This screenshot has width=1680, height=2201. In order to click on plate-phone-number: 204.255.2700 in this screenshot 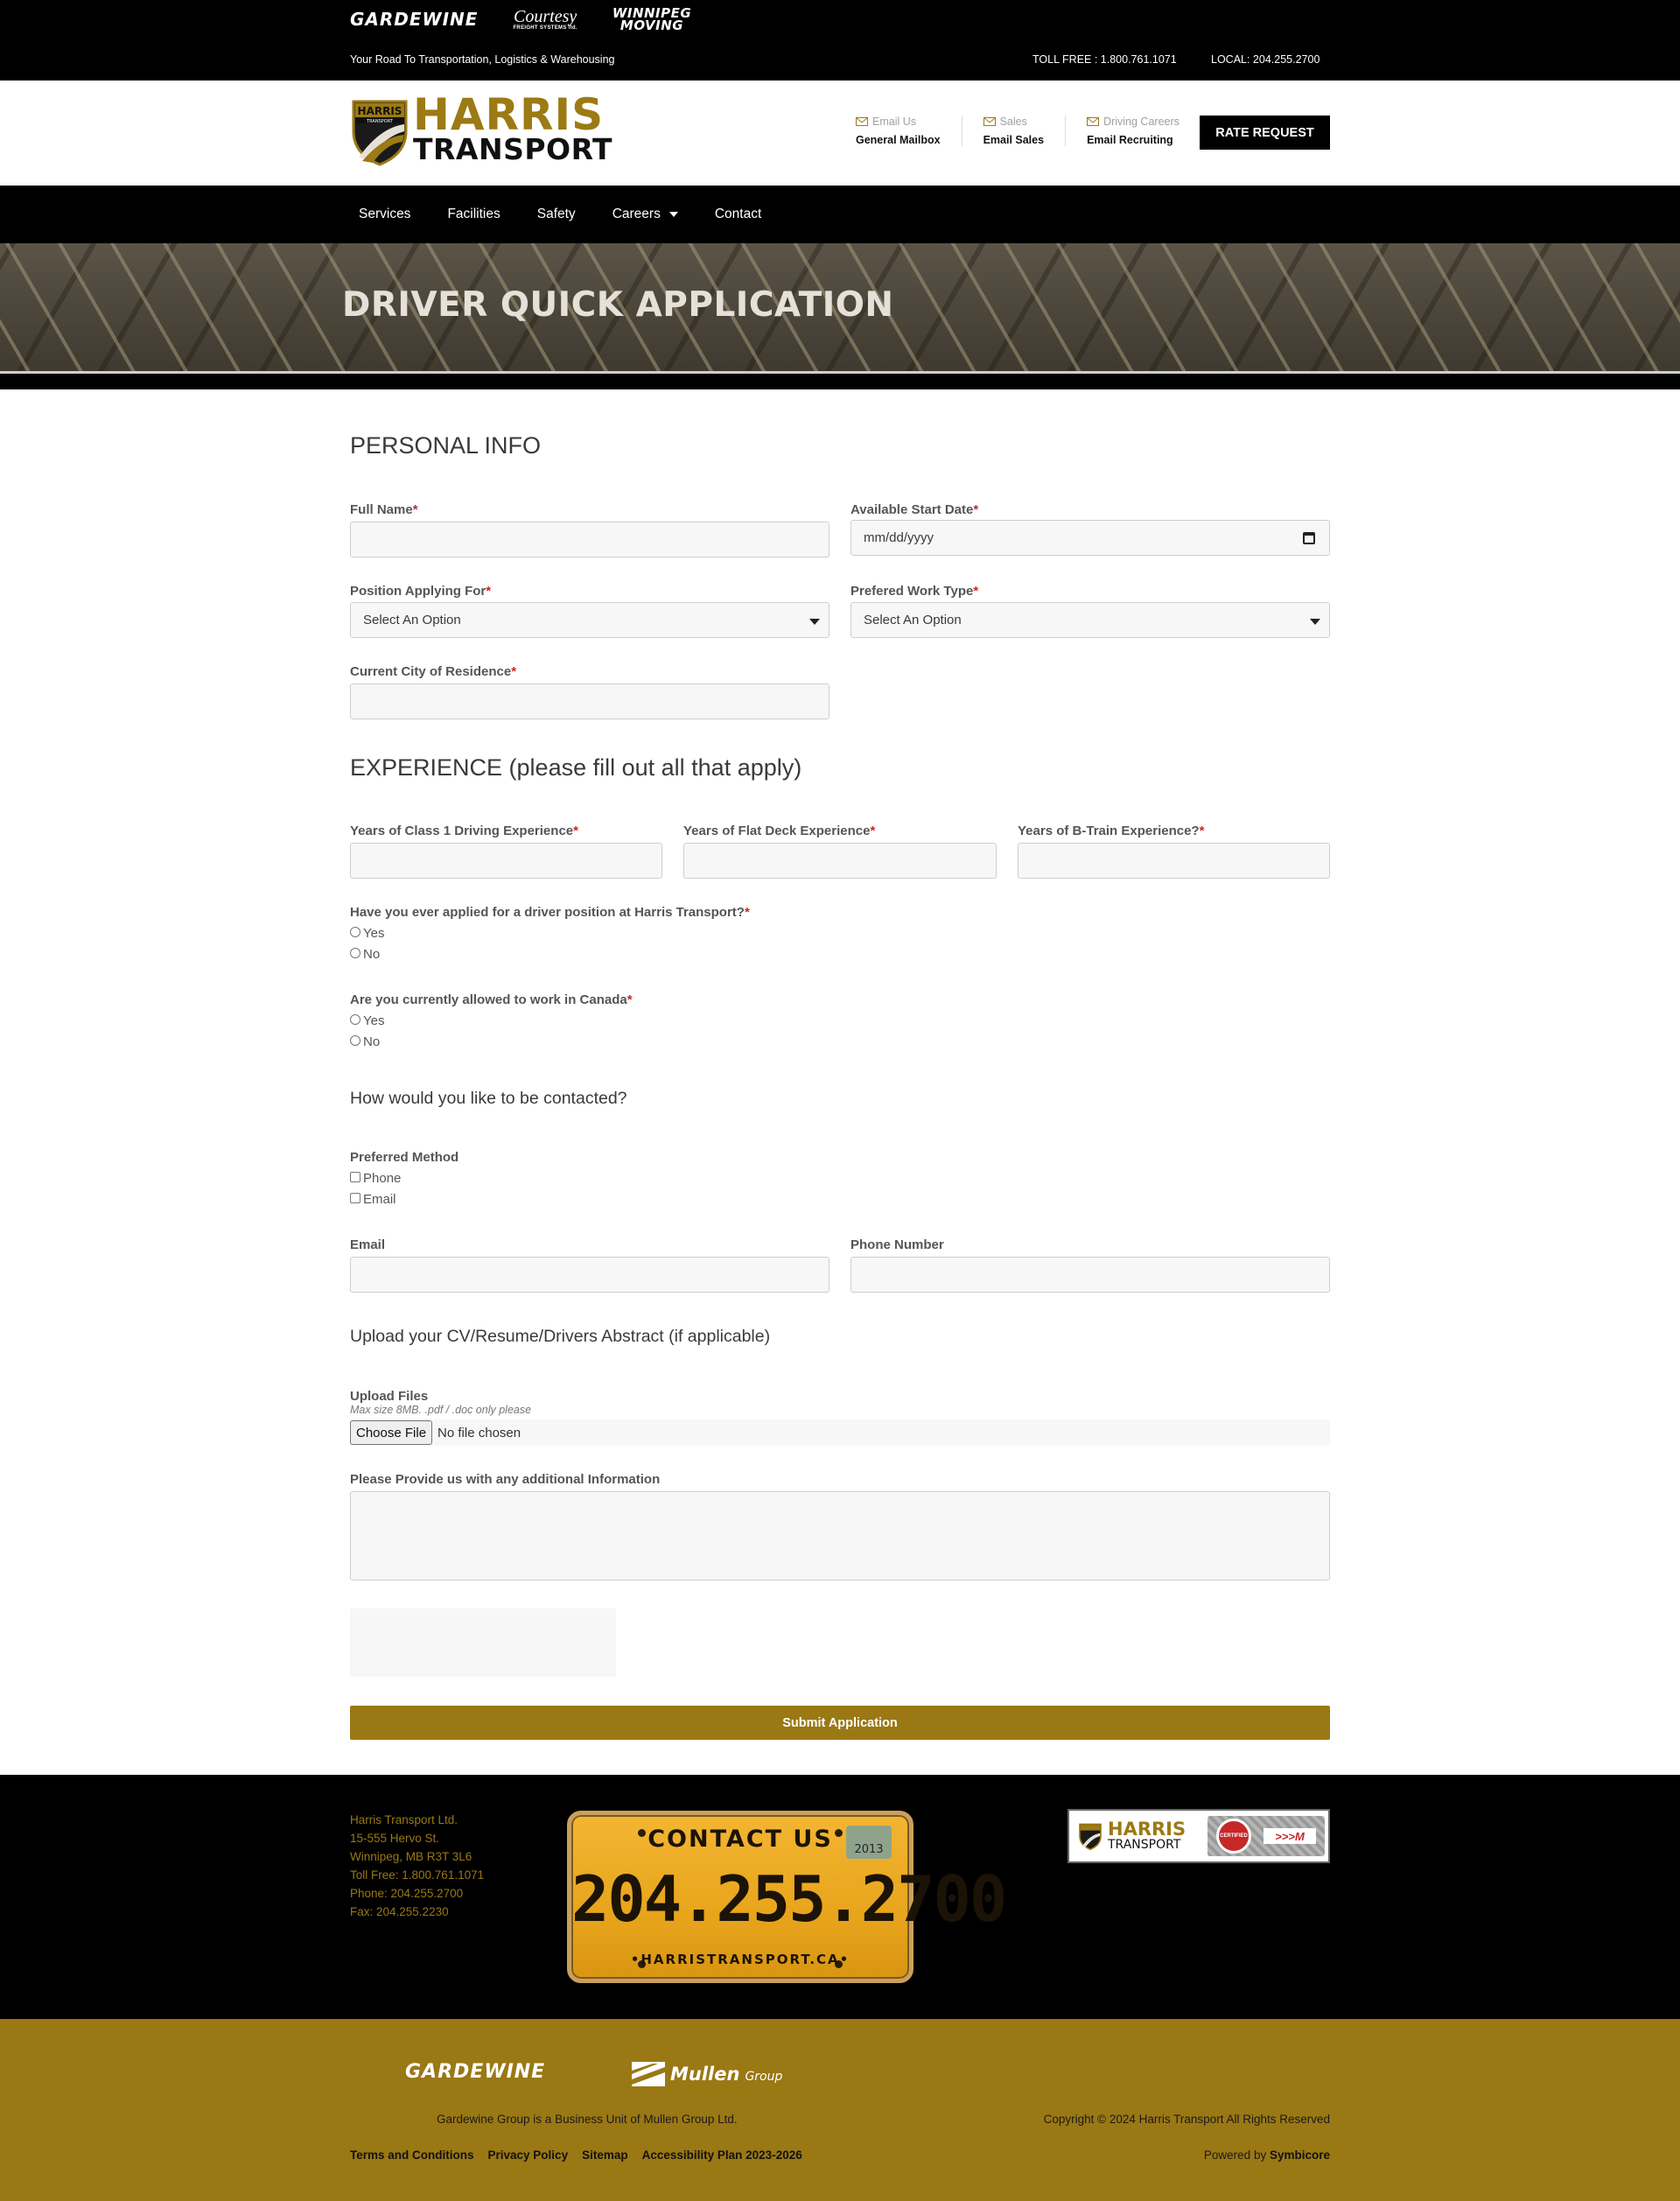, I will do `click(789, 1899)`.